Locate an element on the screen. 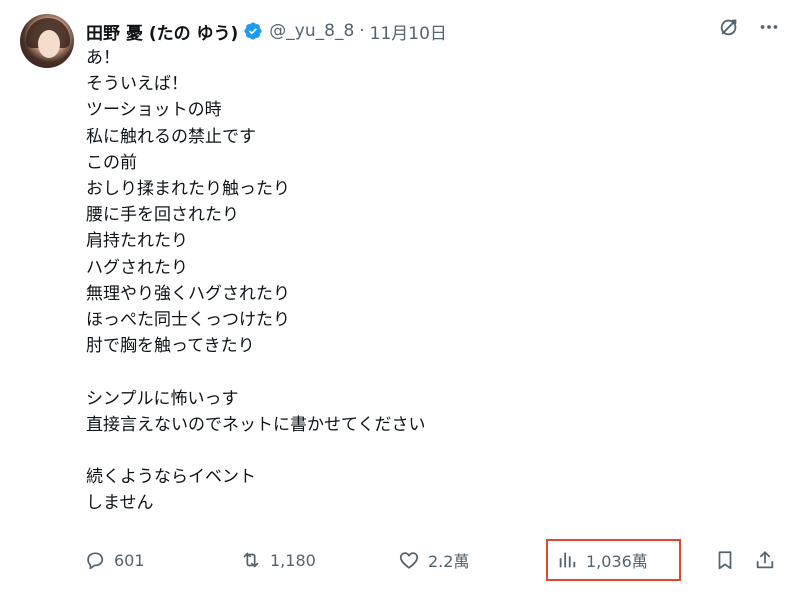  top-right-actions is located at coordinates (749, 27).